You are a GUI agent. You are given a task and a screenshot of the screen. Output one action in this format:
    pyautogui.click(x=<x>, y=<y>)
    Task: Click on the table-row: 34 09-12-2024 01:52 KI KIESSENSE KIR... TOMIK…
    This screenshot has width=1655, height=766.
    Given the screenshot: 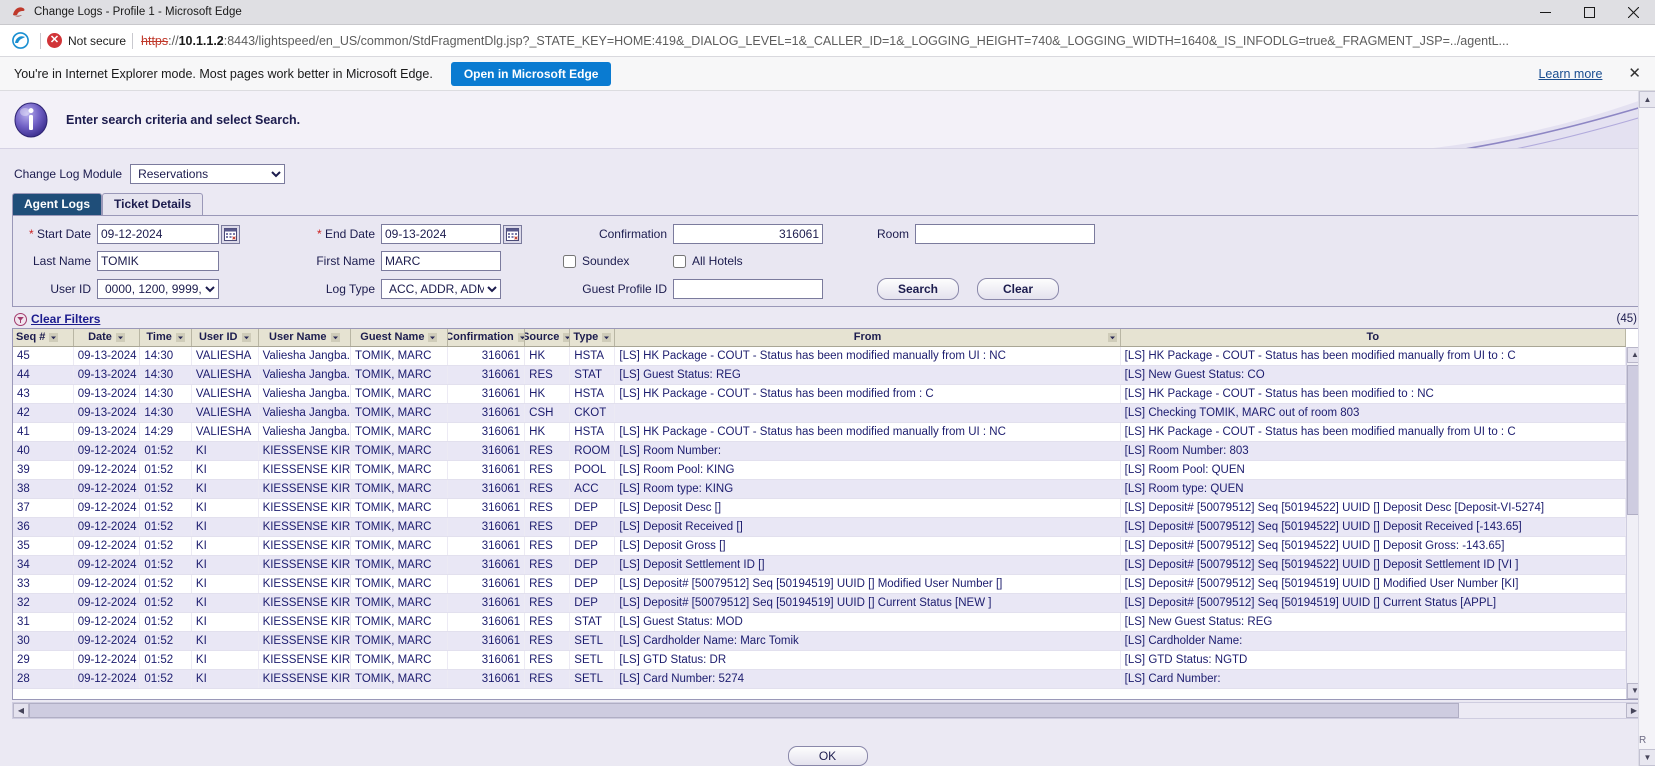 What is the action you would take?
    pyautogui.click(x=820, y=565)
    